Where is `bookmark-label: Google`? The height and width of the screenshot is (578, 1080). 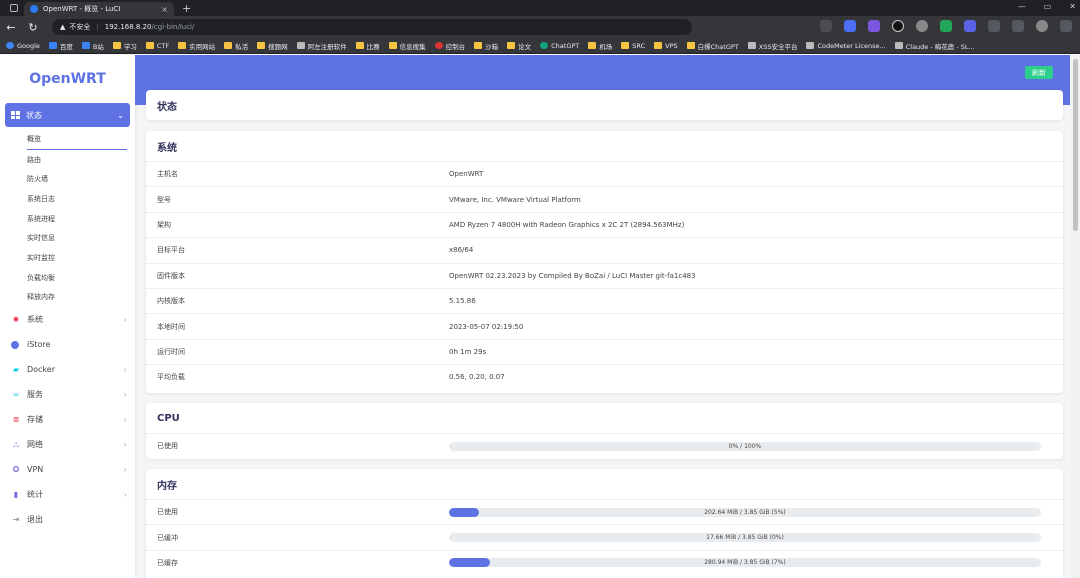 bookmark-label: Google is located at coordinates (28, 45).